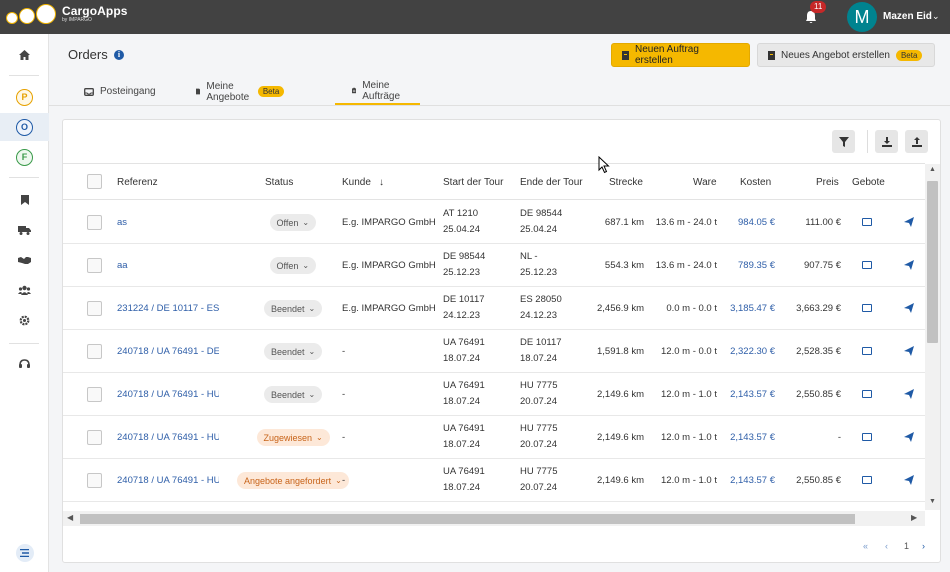  What do you see at coordinates (24, 200) in the screenshot?
I see `sidebar-item-bookmarks` at bounding box center [24, 200].